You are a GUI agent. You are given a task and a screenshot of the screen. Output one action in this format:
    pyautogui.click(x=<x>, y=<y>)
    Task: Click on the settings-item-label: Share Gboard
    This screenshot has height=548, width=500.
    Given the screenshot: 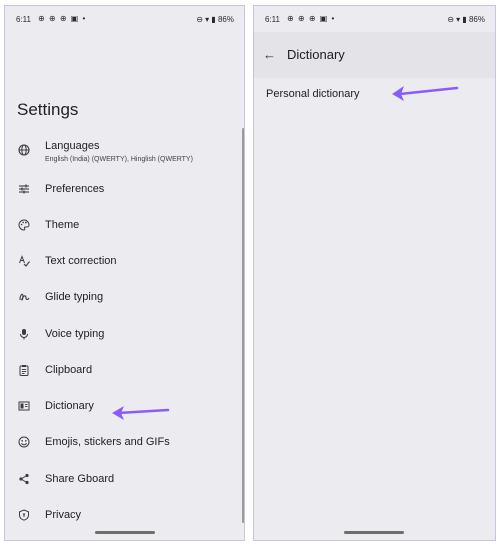 What is the action you would take?
    pyautogui.click(x=80, y=479)
    